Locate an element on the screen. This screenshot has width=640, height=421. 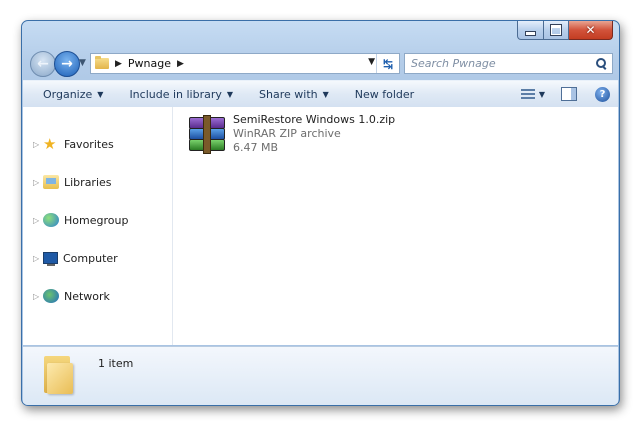
sidebar-item-favorites: ▷ ★ Favorites is located at coordinates (73, 144).